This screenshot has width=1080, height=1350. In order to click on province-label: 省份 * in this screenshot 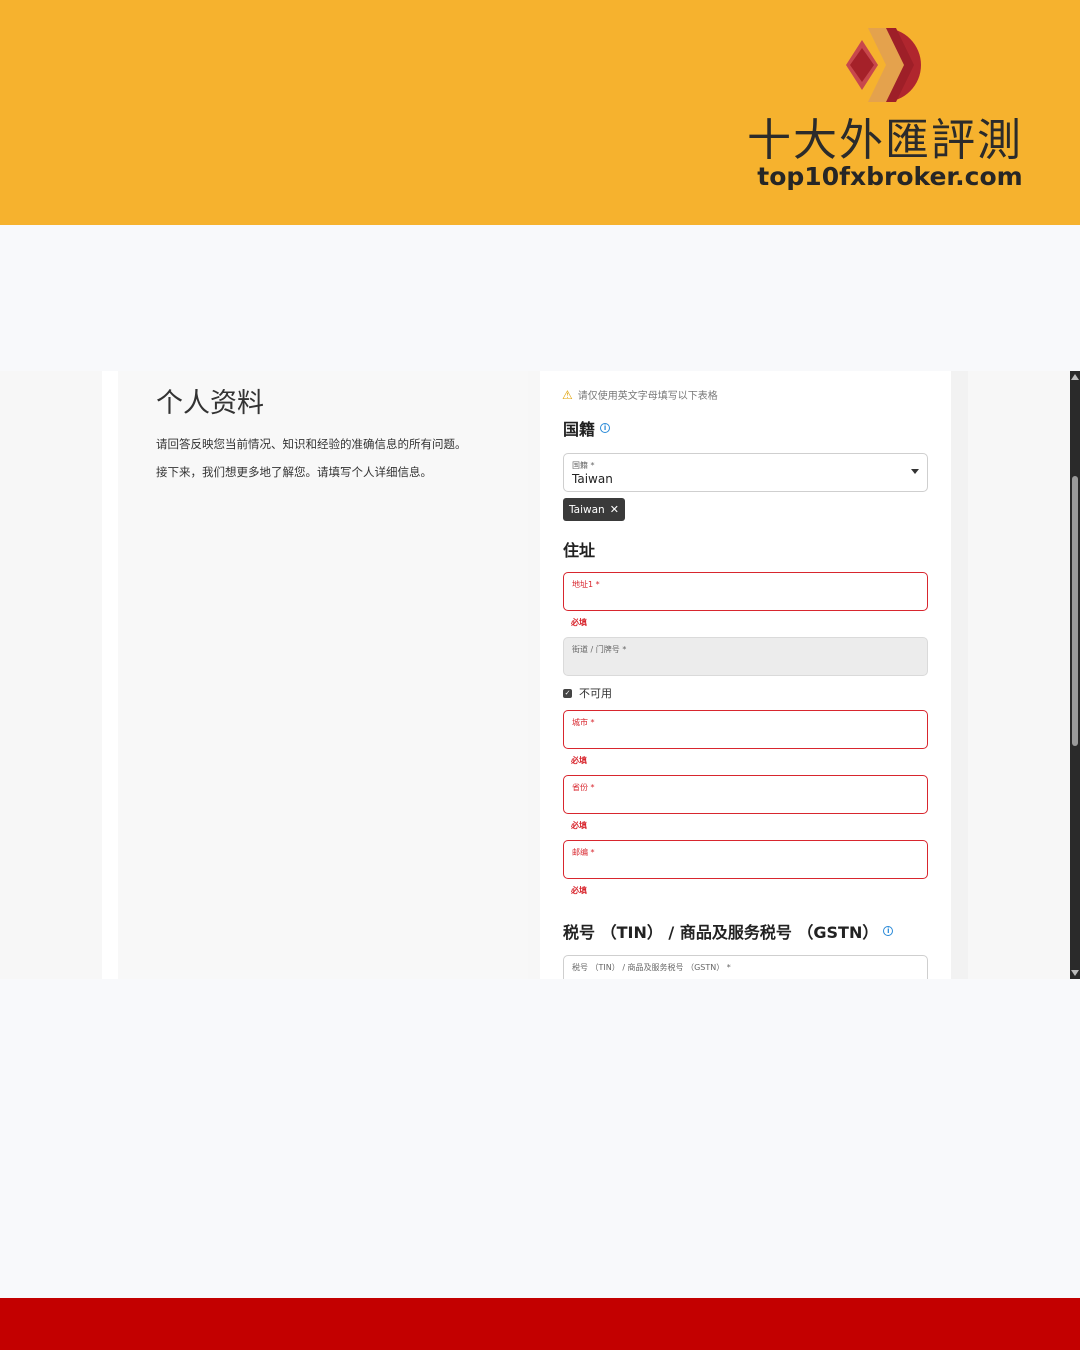, I will do `click(583, 787)`.